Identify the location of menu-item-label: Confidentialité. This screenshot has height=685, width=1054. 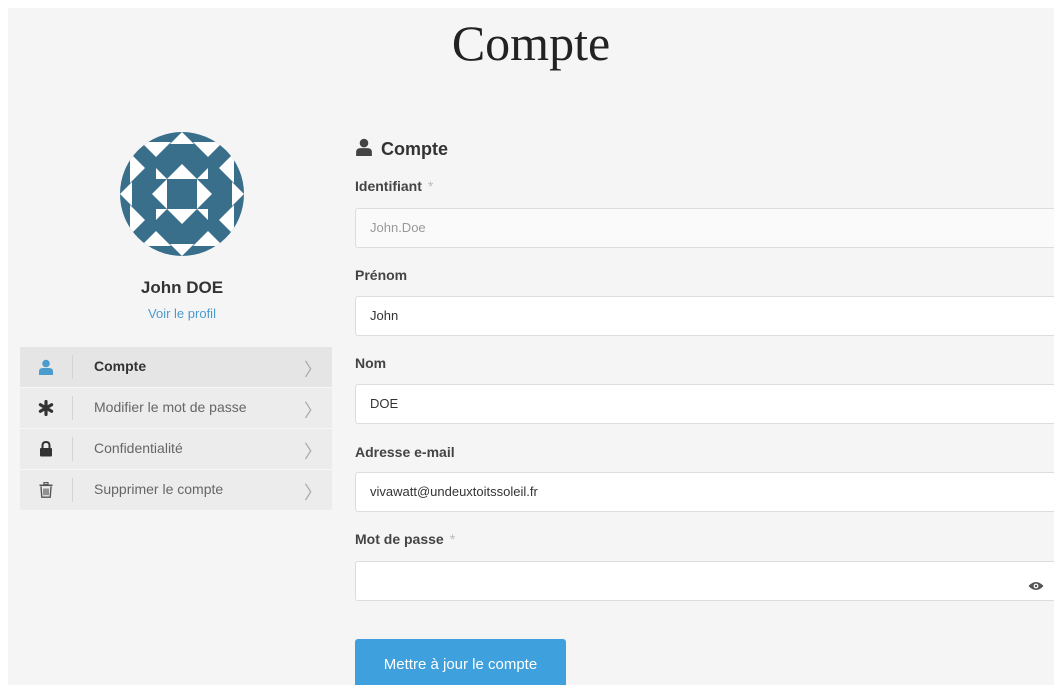
(138, 448).